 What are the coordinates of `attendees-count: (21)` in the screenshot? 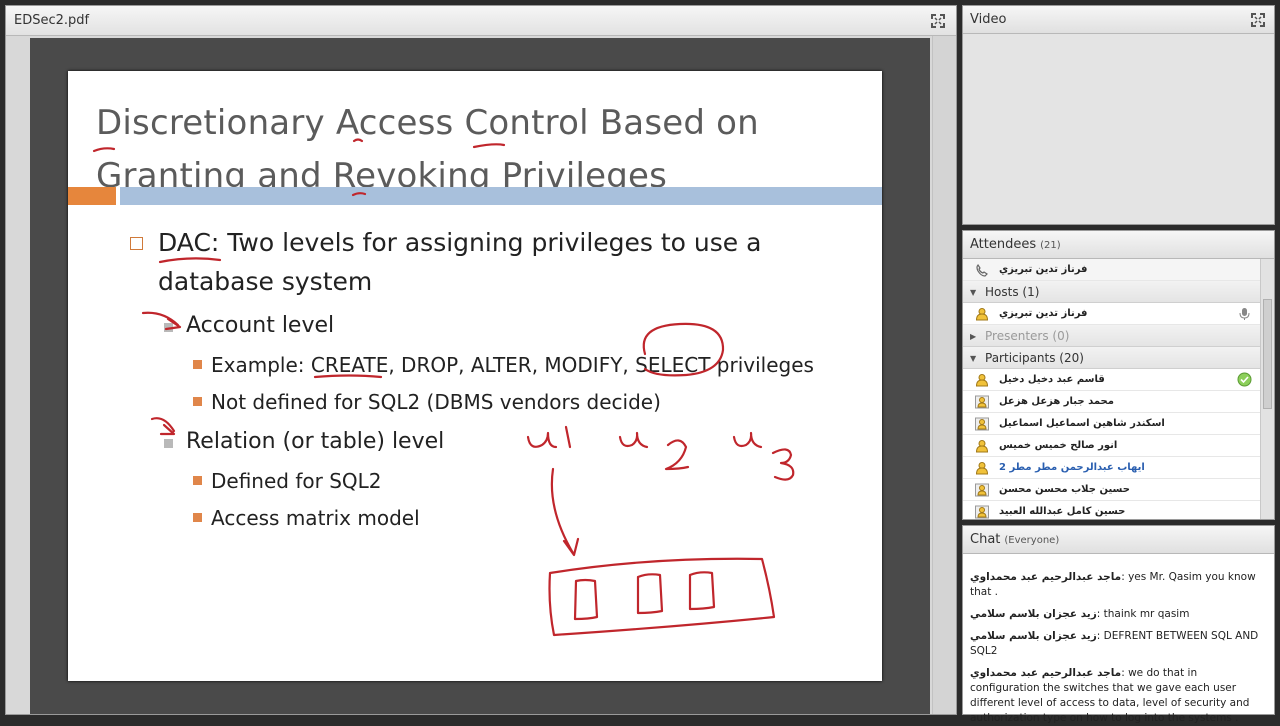 It's located at (1050, 245).